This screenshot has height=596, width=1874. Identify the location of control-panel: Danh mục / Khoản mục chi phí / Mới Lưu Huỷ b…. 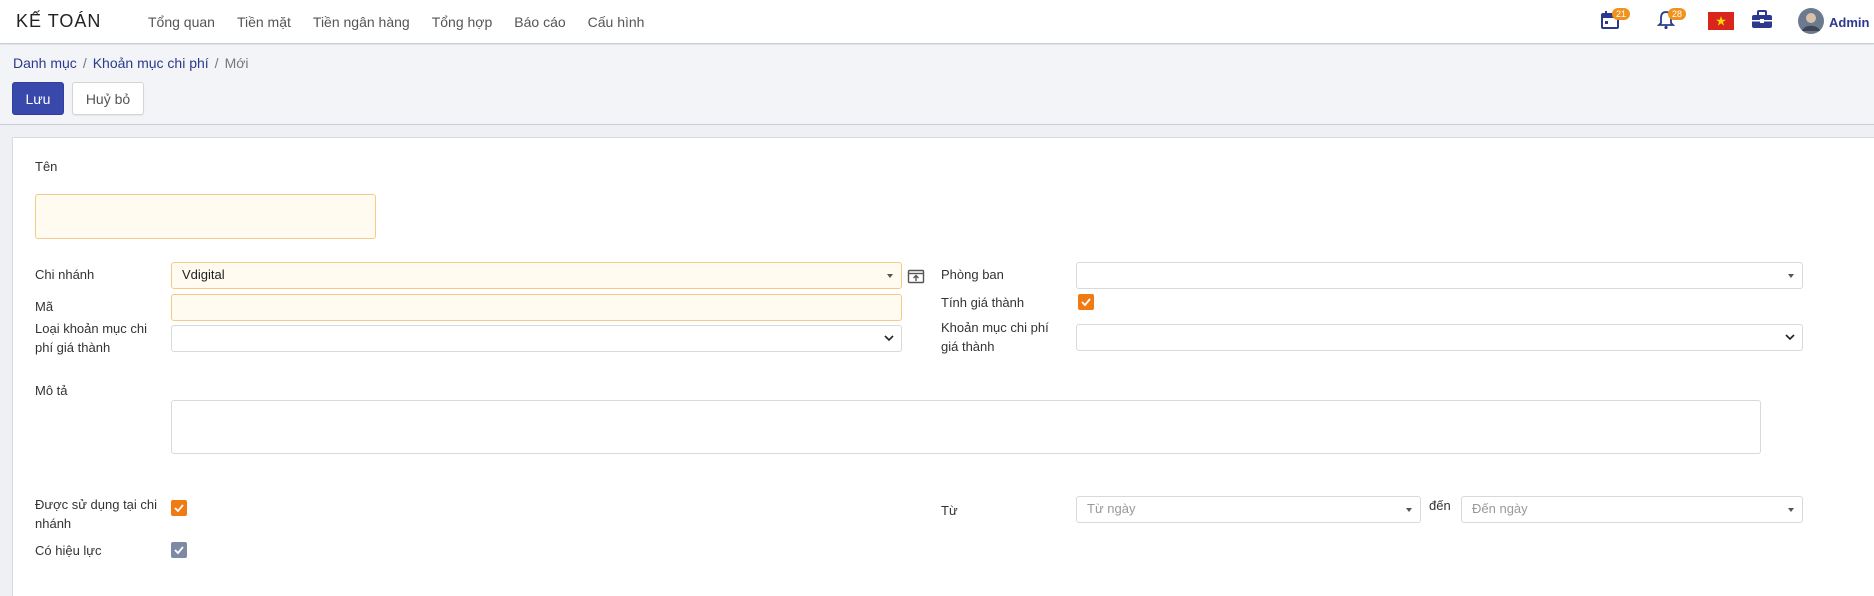
(937, 85).